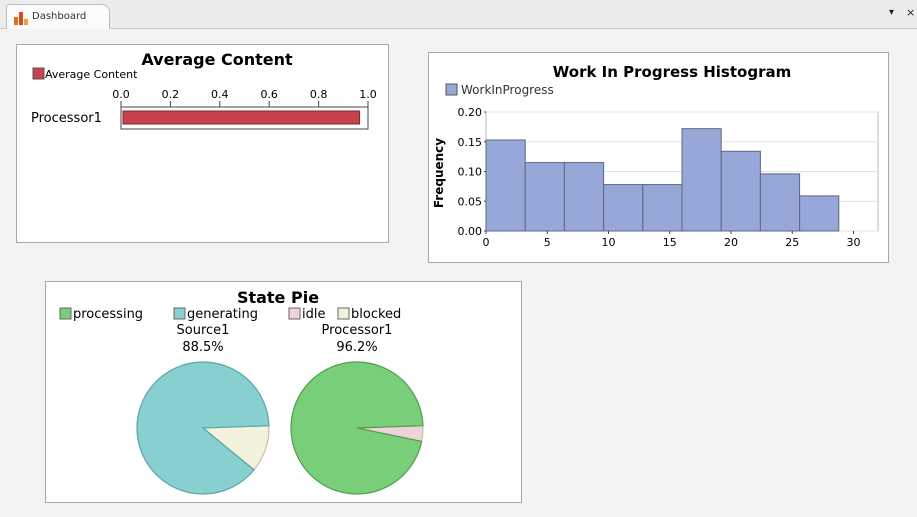 This screenshot has width=917, height=517. What do you see at coordinates (547, 242) in the screenshot?
I see `x-tick-label: 5` at bounding box center [547, 242].